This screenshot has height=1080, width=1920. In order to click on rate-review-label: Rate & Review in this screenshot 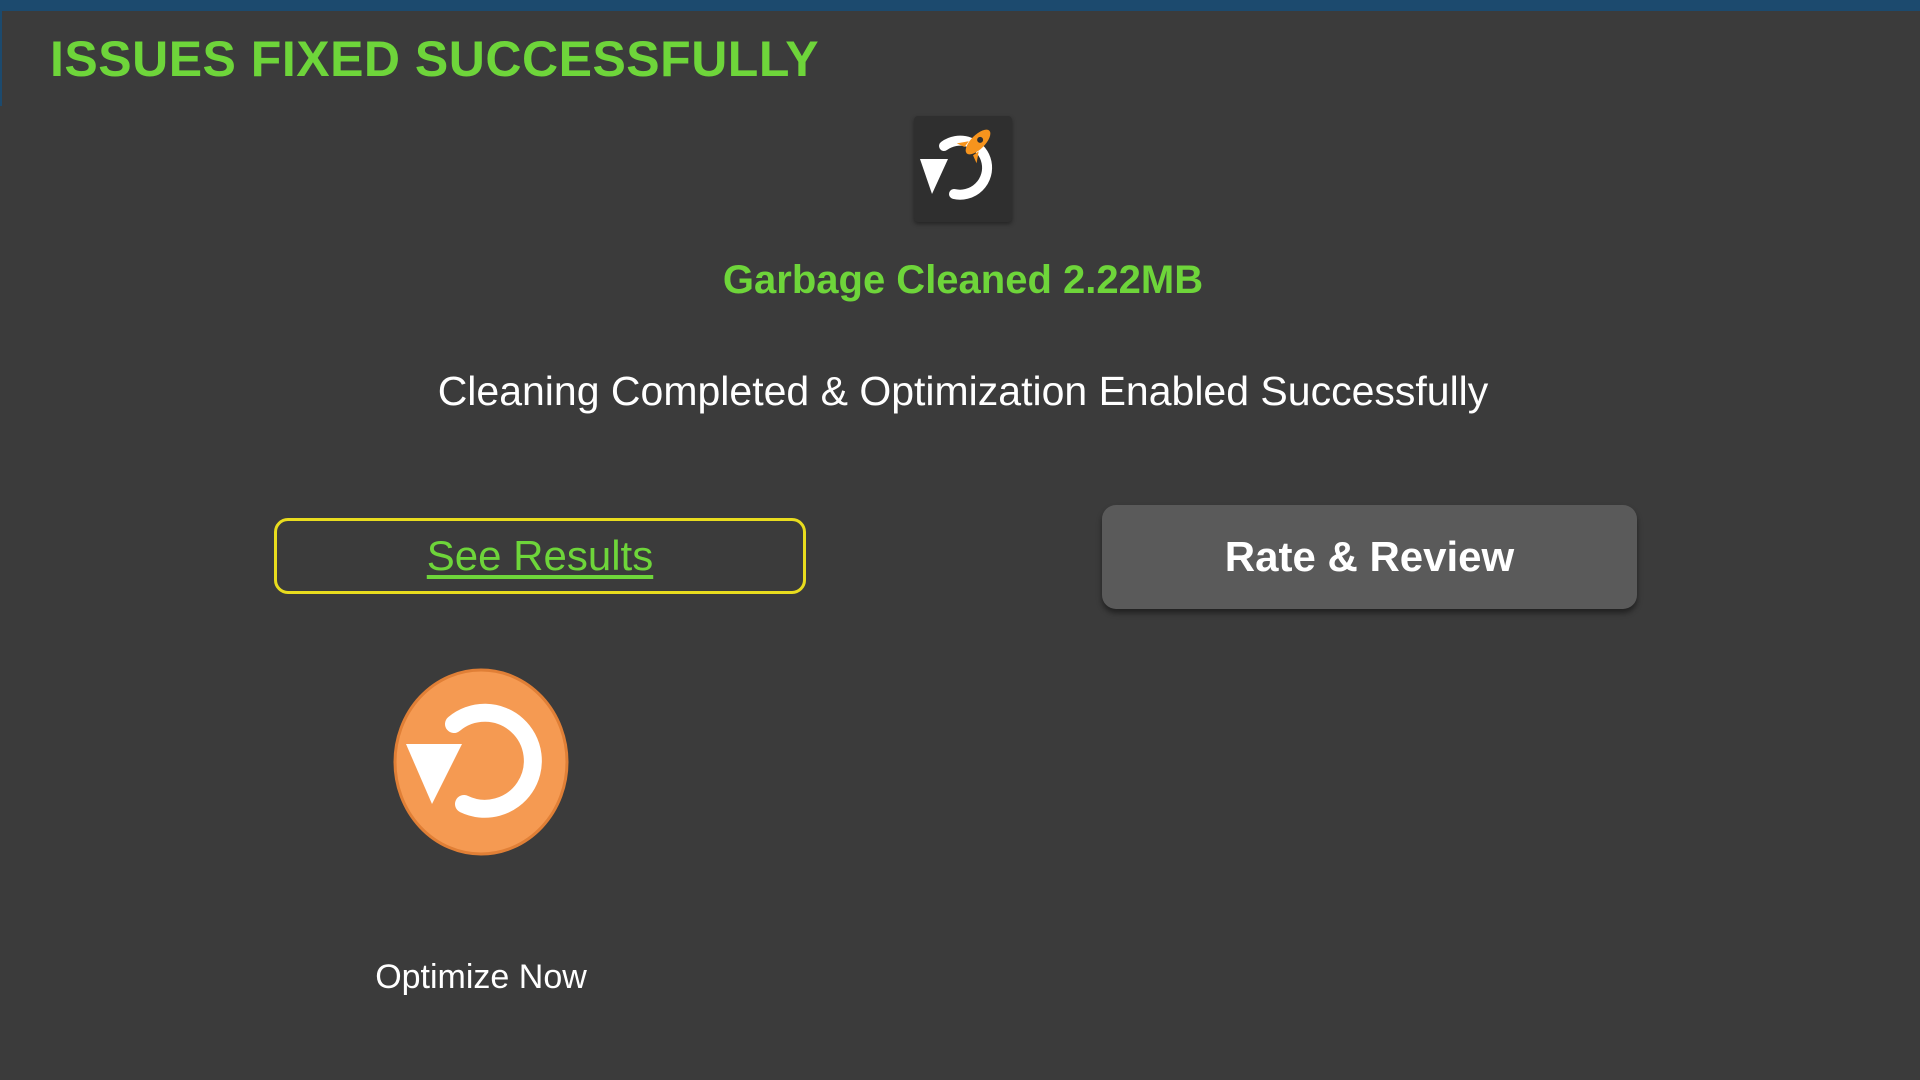, I will do `click(1369, 556)`.